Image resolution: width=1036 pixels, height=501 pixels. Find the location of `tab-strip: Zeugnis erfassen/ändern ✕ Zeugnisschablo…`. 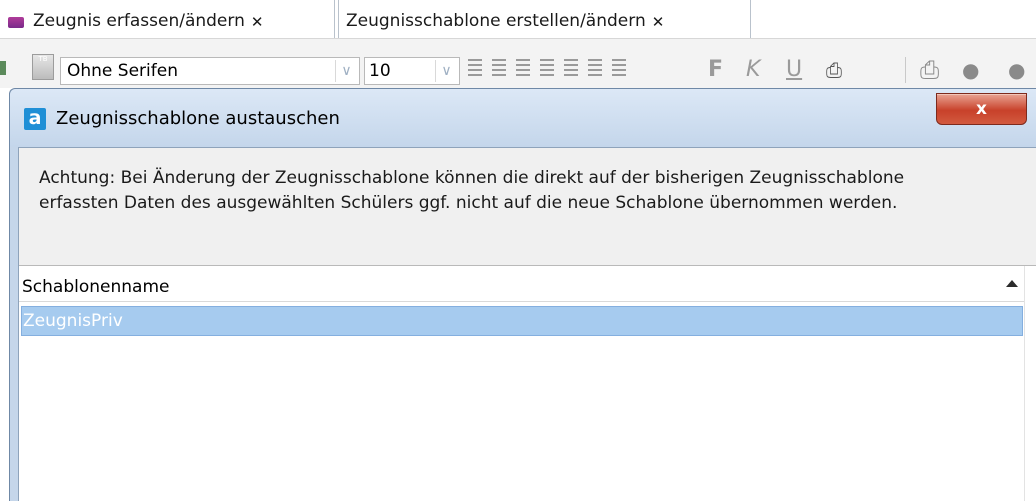

tab-strip: Zeugnis erfassen/ändern ✕ Zeugnisschablo… is located at coordinates (518, 19).